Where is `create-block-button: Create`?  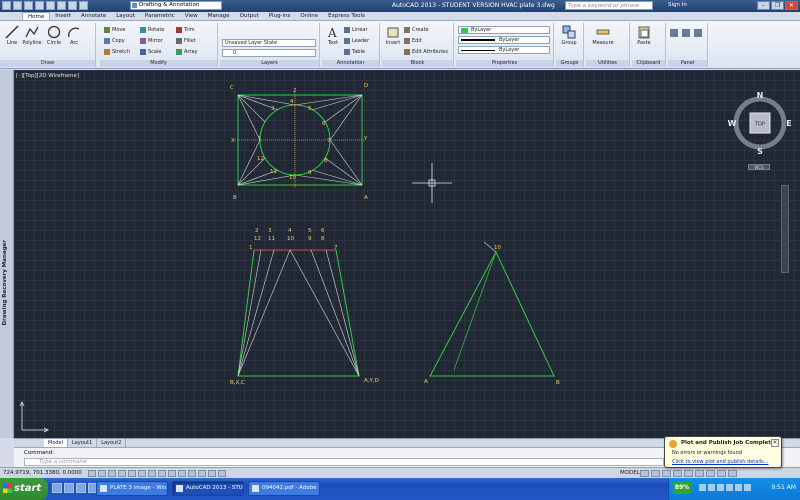
create-block-button: Create is located at coordinates (416, 30).